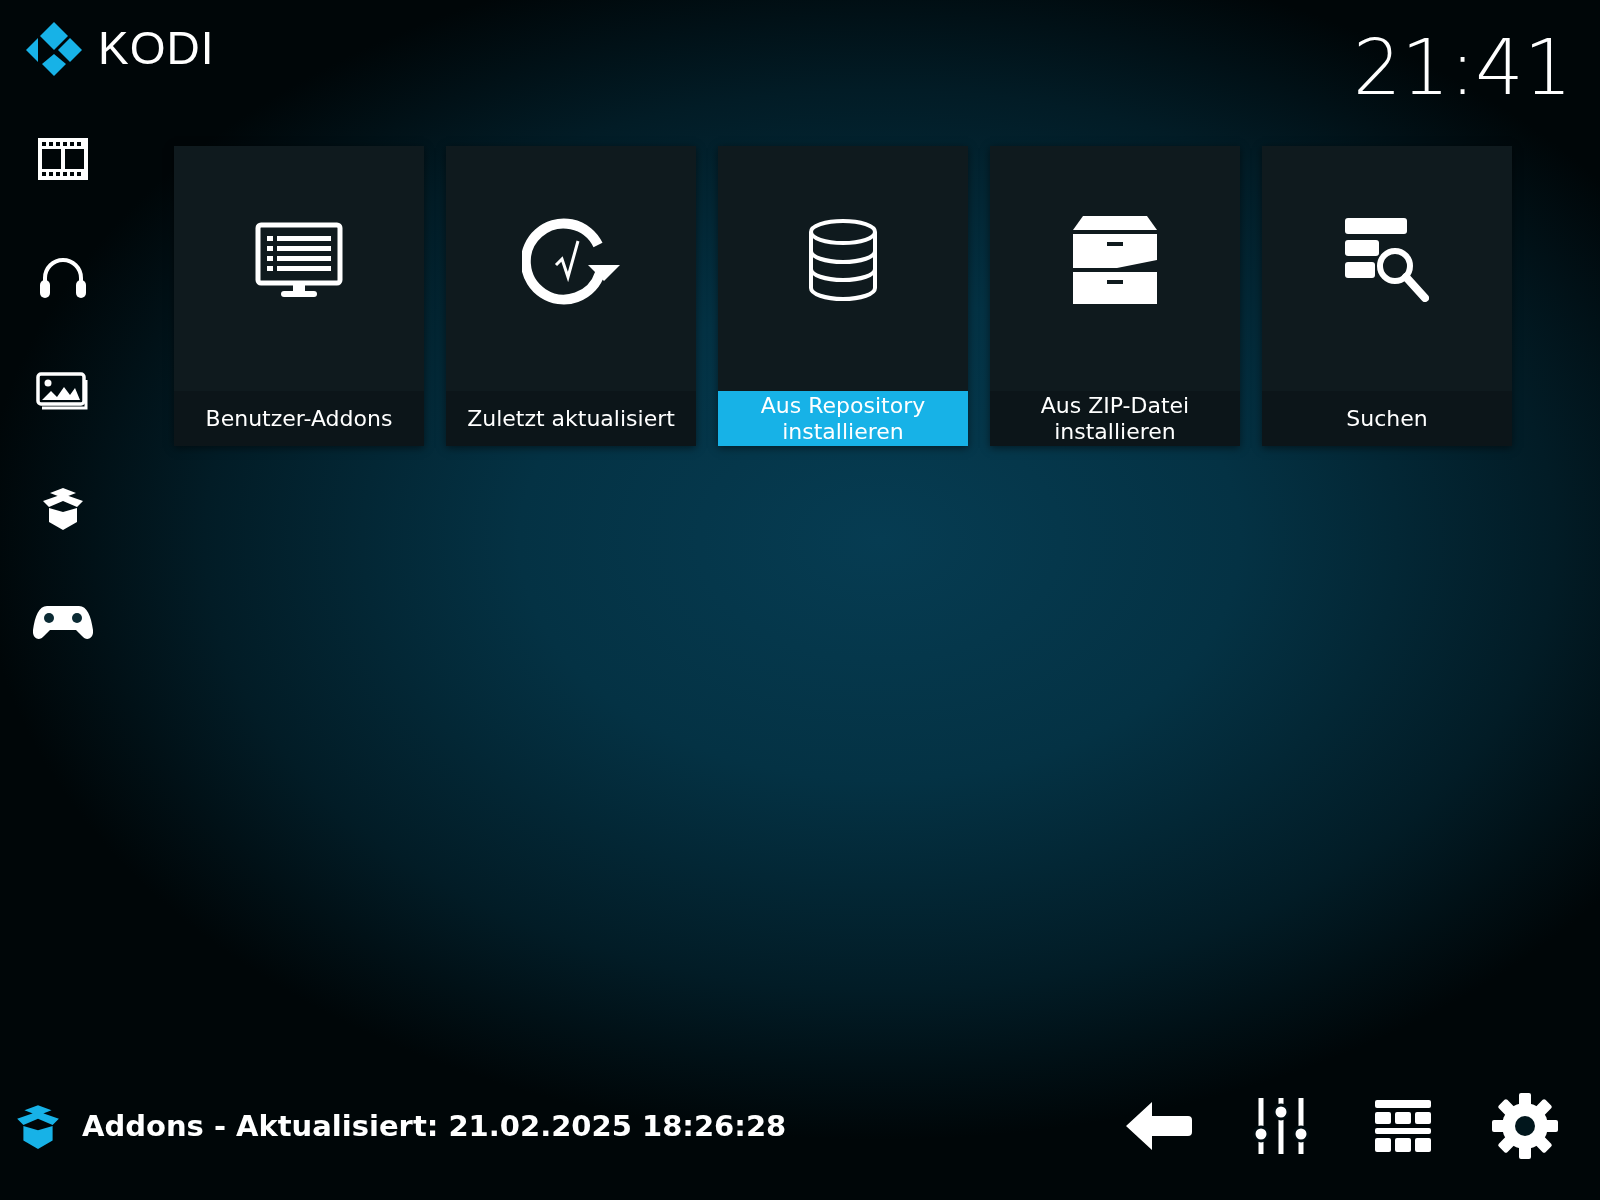 The width and height of the screenshot is (1600, 1200). Describe the element at coordinates (843, 418) in the screenshot. I see `tile-label: Aus Repository installieren` at that location.